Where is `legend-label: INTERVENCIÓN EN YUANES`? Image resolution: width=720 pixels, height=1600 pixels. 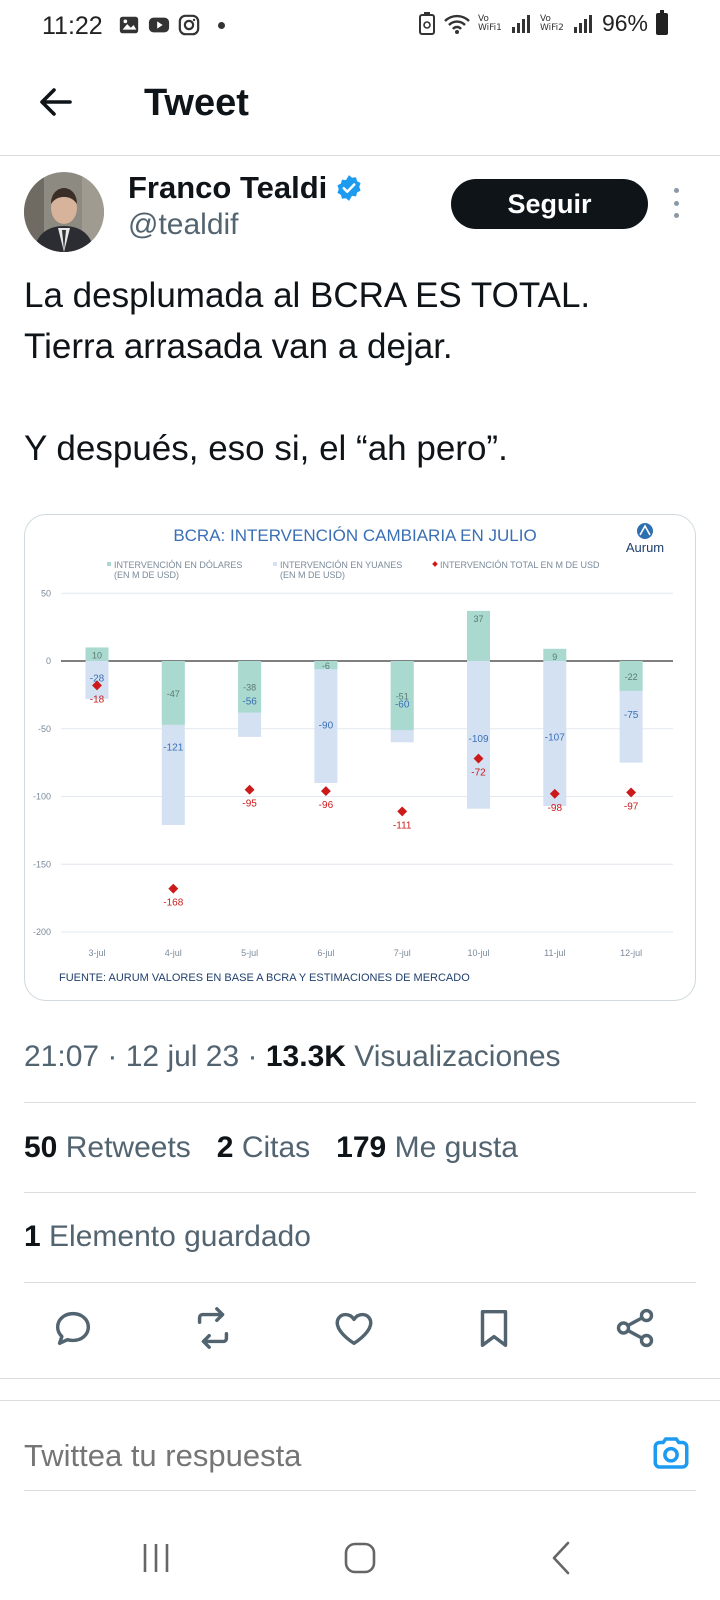
legend-label: INTERVENCIÓN EN YUANES is located at coordinates (341, 565).